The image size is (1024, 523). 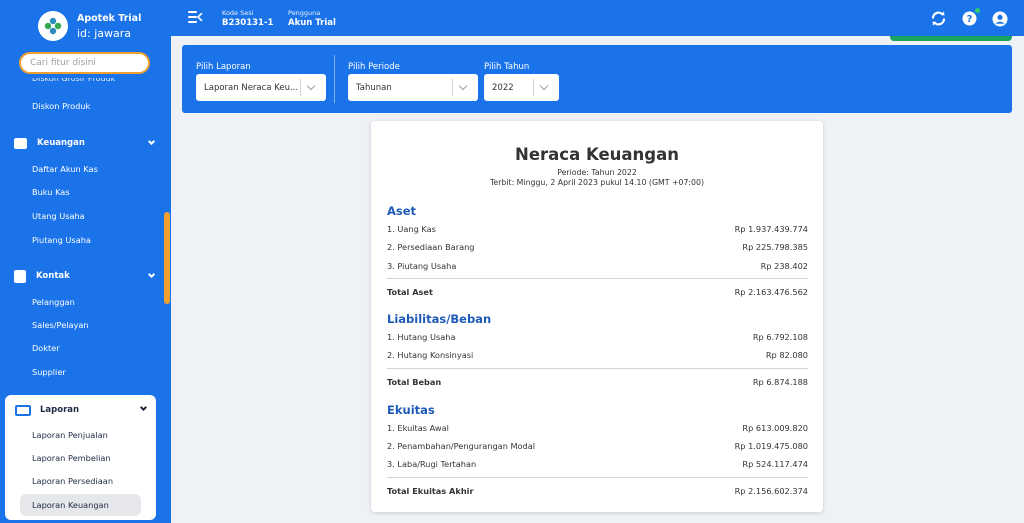 I want to click on user-id: id: jawara, so click(x=104, y=33).